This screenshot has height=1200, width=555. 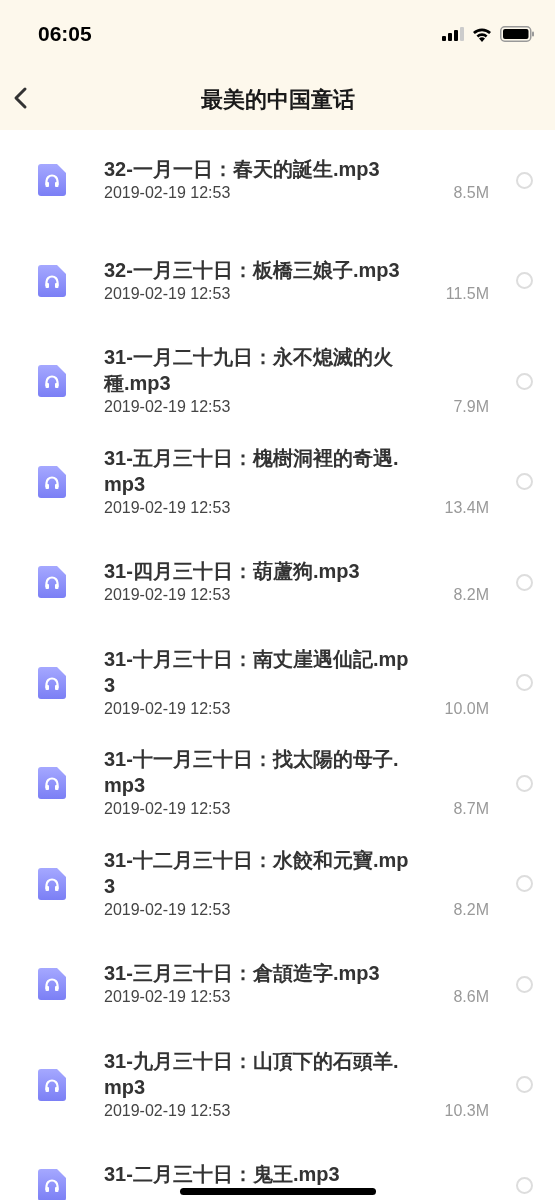 What do you see at coordinates (257, 672) in the screenshot?
I see `file-name: 31-十月三十日：南丈崖遇仙記.mp3` at bounding box center [257, 672].